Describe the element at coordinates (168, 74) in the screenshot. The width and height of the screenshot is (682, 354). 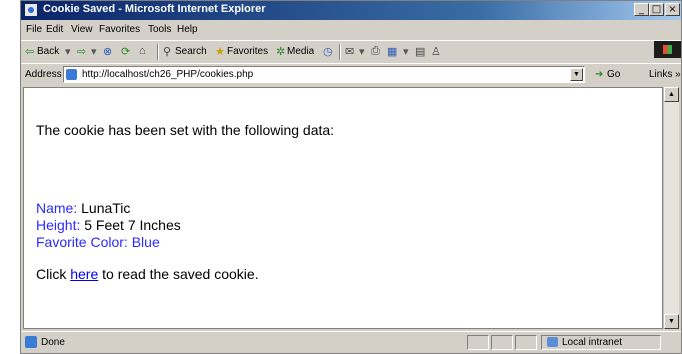
I see `address-url: http://localhost/ch26_PHP/cookies.php` at that location.